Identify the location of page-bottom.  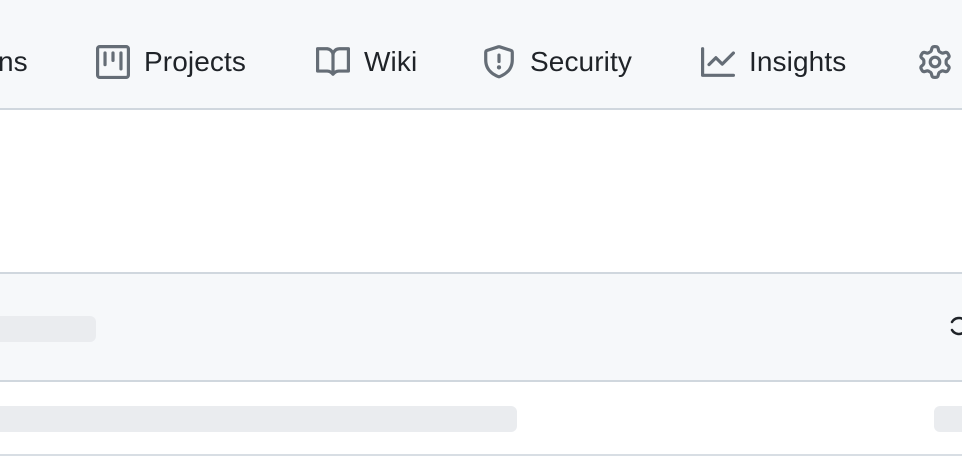
(481, 465).